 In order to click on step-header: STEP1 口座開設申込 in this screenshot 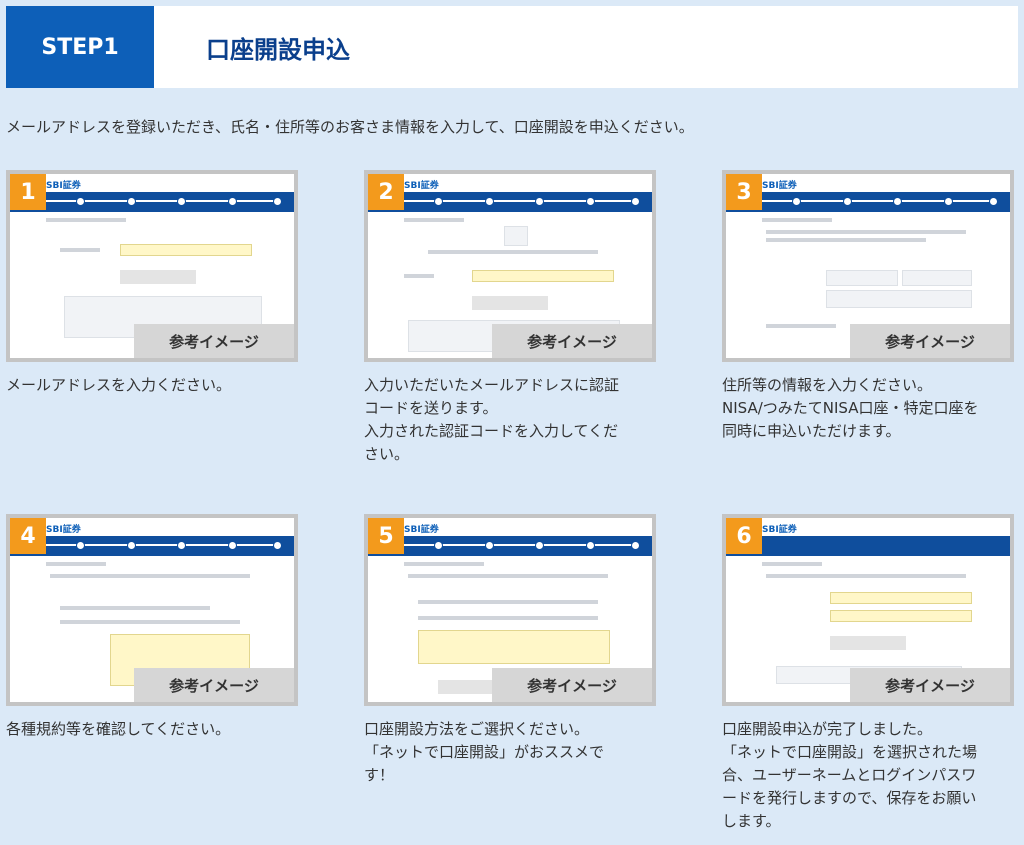, I will do `click(512, 47)`.